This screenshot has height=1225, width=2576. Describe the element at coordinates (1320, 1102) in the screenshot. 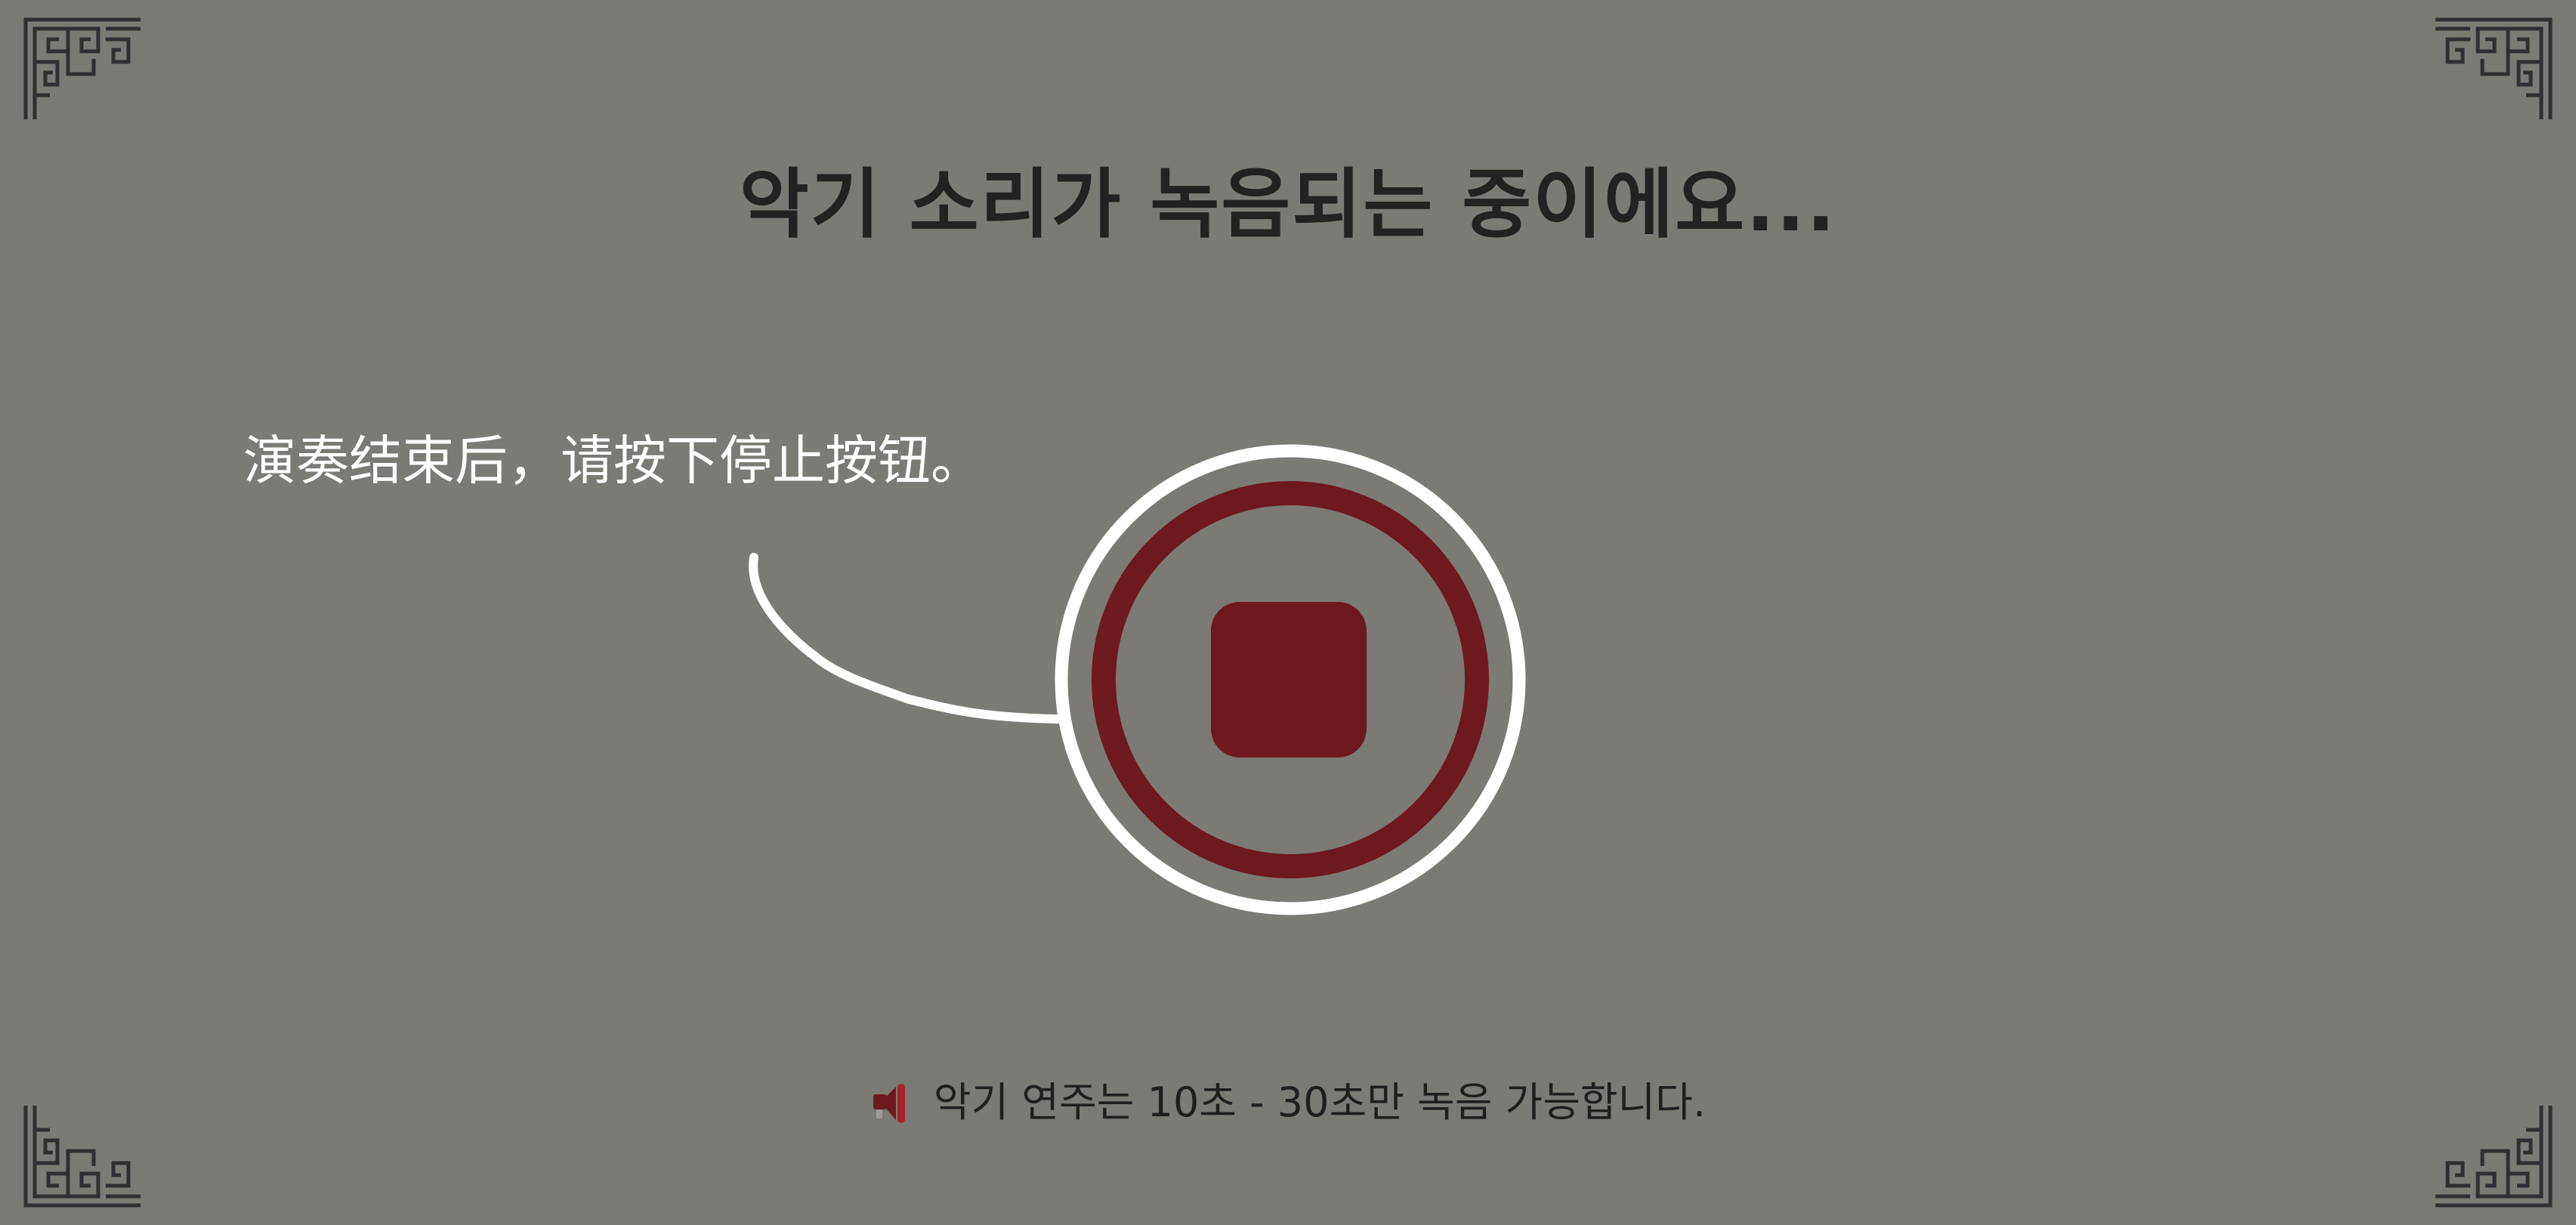

I see `recording-notice-text: 악기 연주는 10초 - 30초만 녹음 가능합니다.` at that location.